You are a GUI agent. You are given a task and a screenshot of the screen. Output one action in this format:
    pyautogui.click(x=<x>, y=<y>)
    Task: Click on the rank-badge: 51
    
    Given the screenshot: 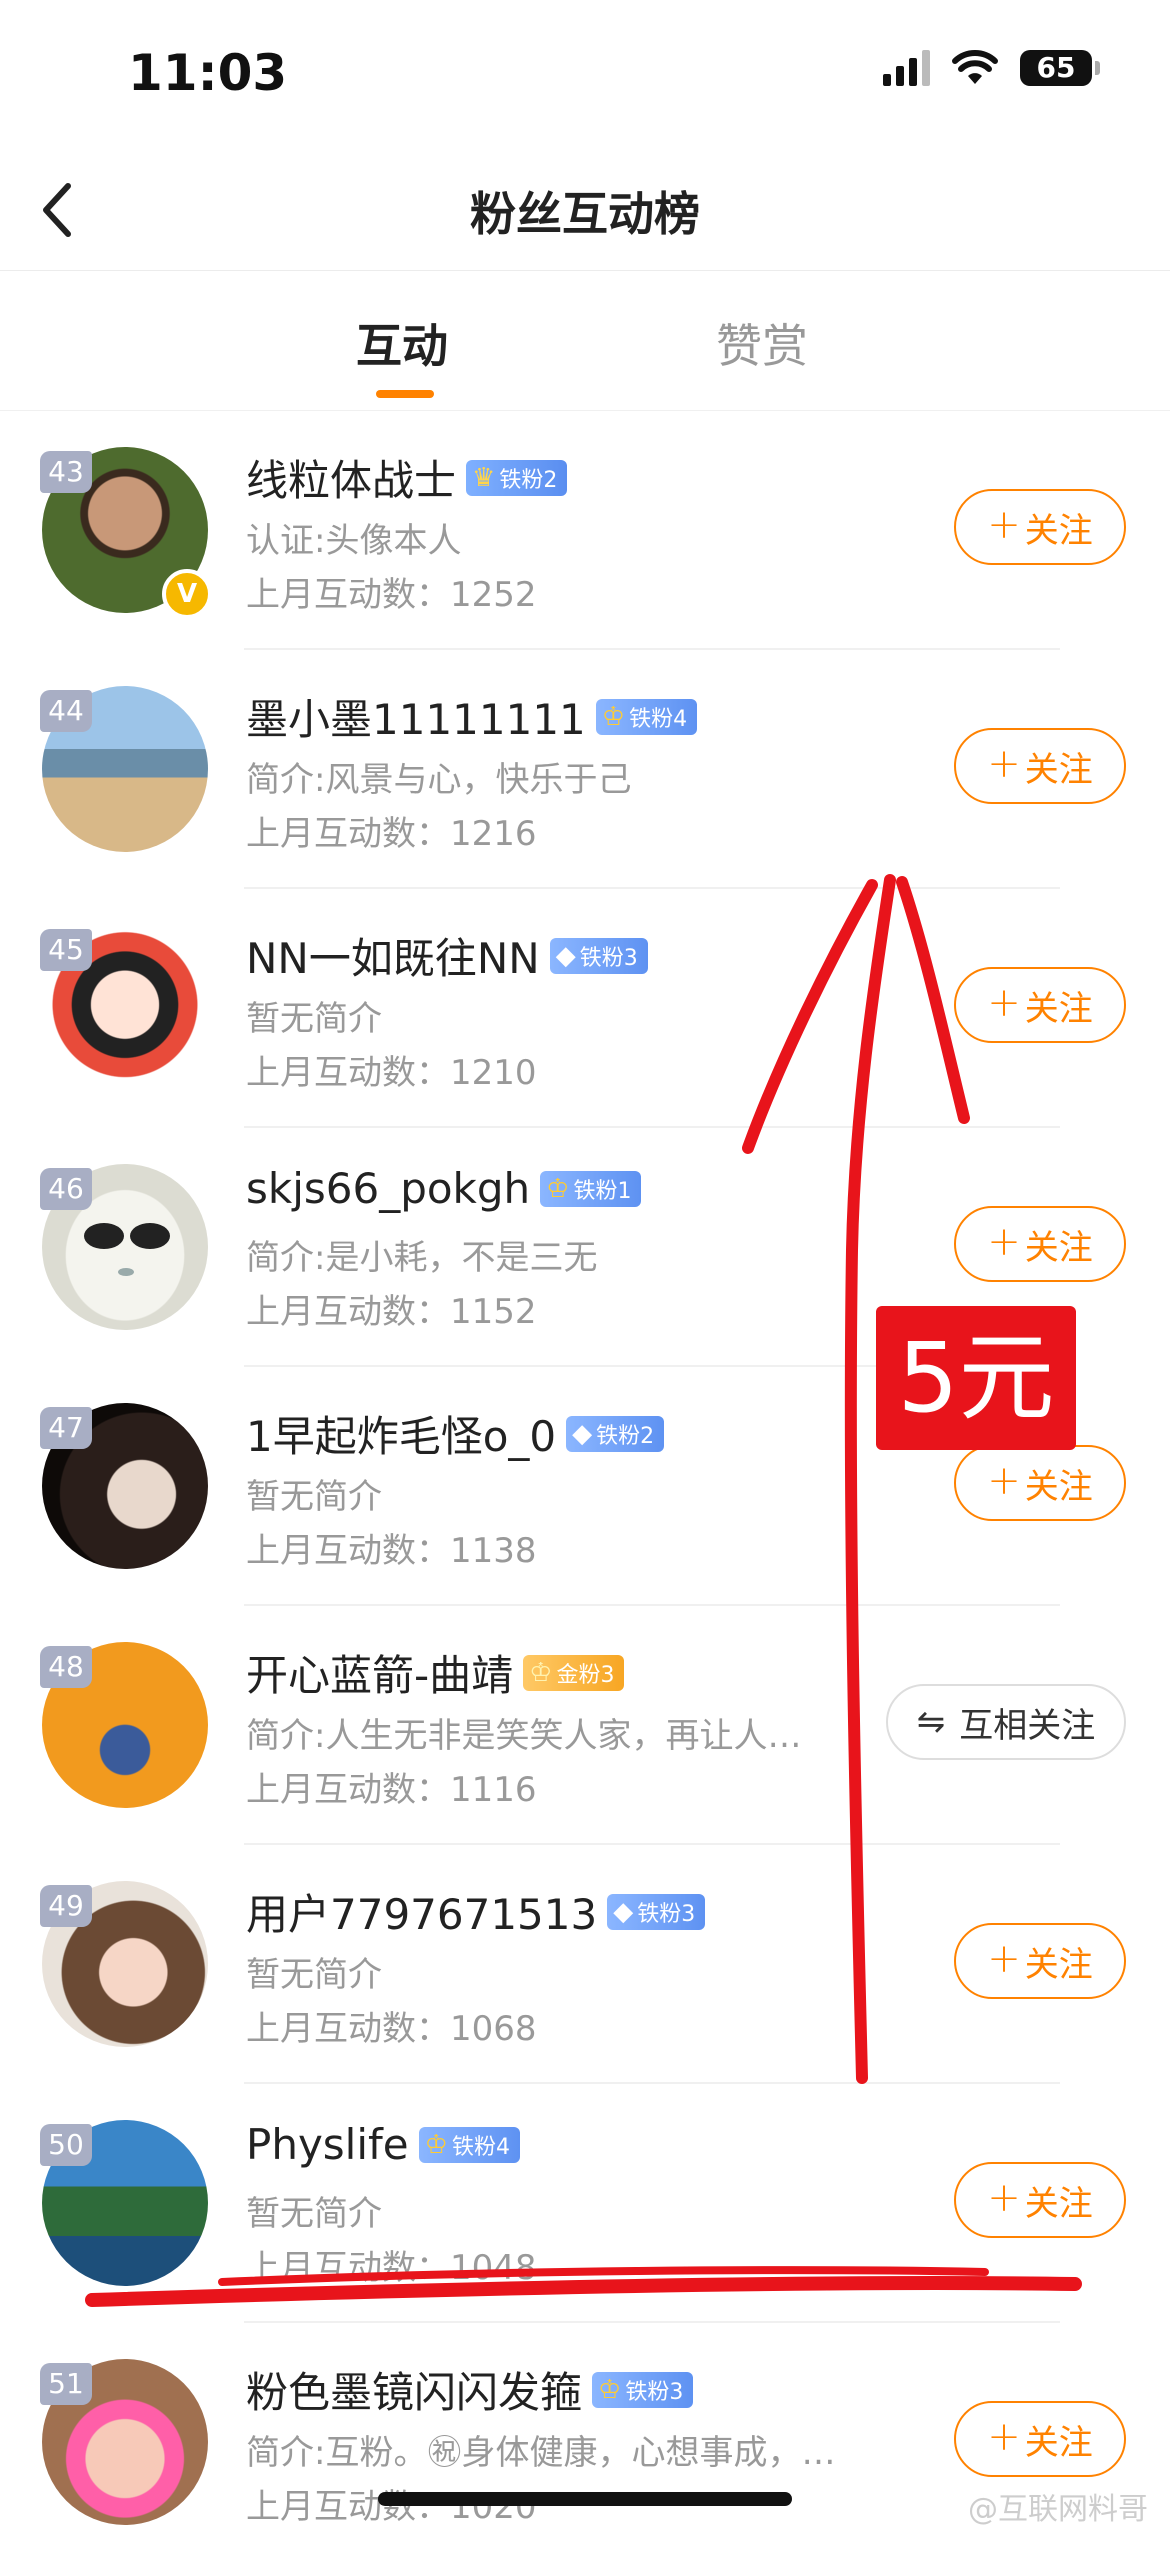 What is the action you would take?
    pyautogui.click(x=66, y=2384)
    